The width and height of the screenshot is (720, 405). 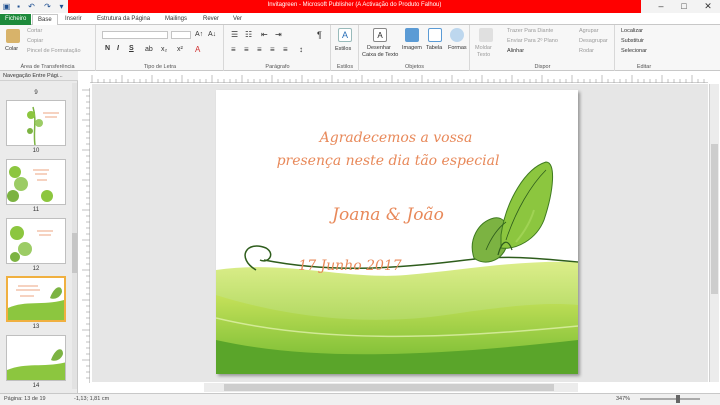 What do you see at coordinates (6, 6) in the screenshot?
I see `app-icon: ▣` at bounding box center [6, 6].